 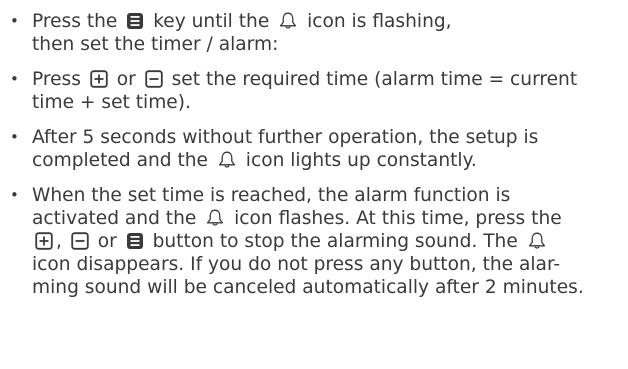 What do you see at coordinates (117, 218) in the screenshot?
I see `instruction-text: activated and the` at bounding box center [117, 218].